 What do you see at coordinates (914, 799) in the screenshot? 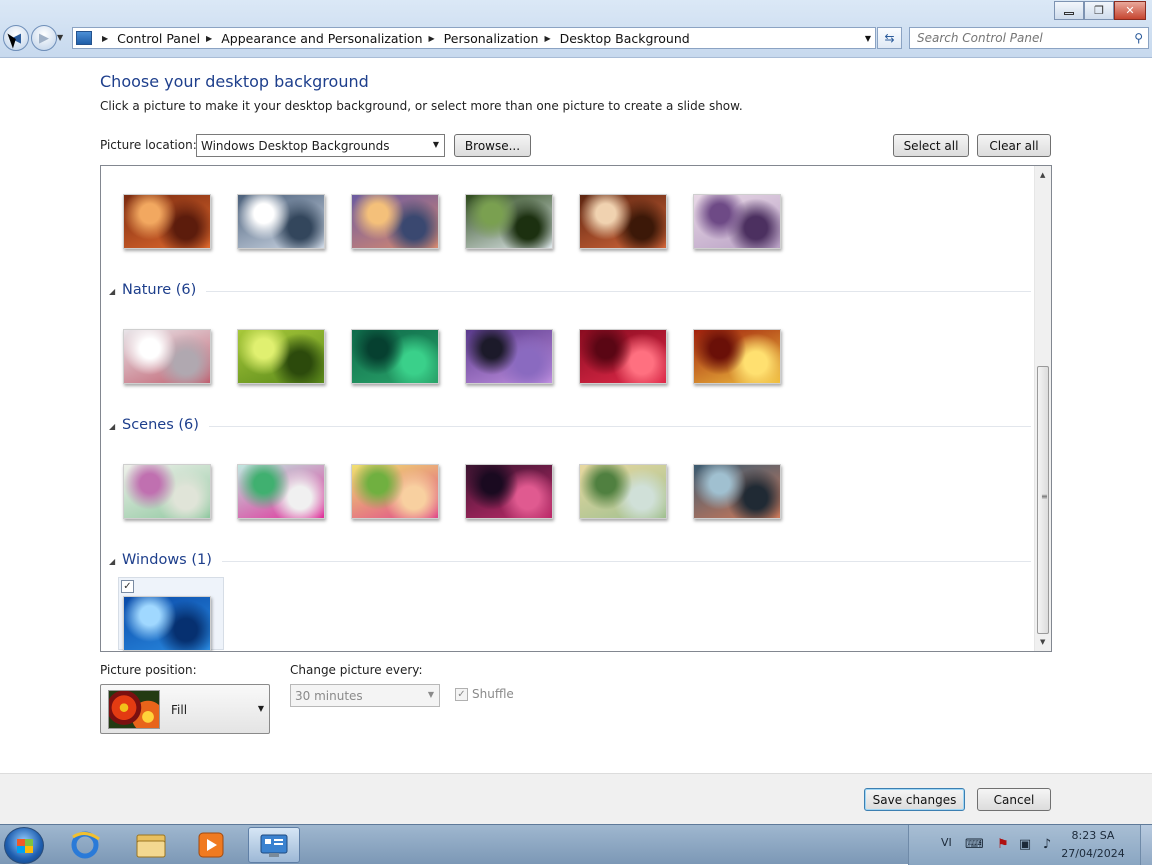
I see `save-changes-button: Save changes` at bounding box center [914, 799].